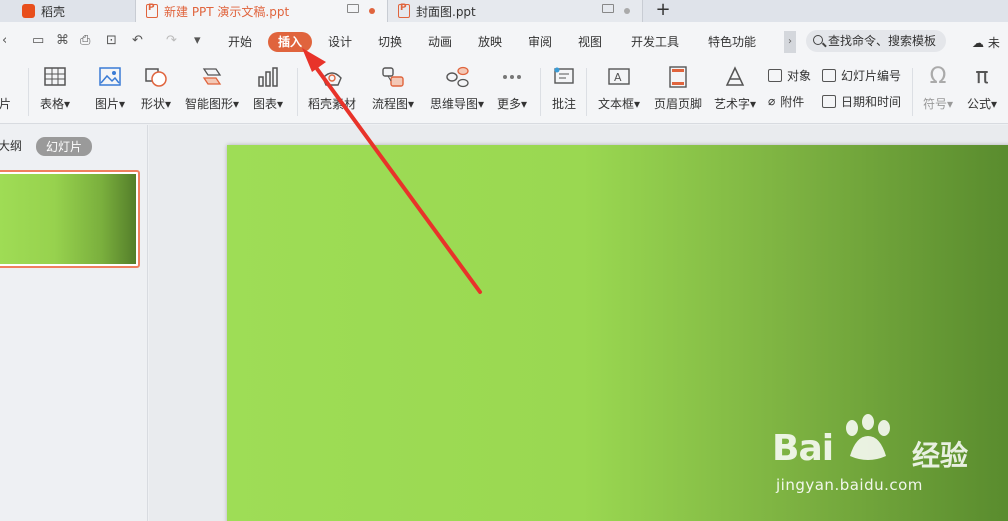 This screenshot has height=521, width=1008. I want to click on attachment-button: ⌀ 附件, so click(786, 101).